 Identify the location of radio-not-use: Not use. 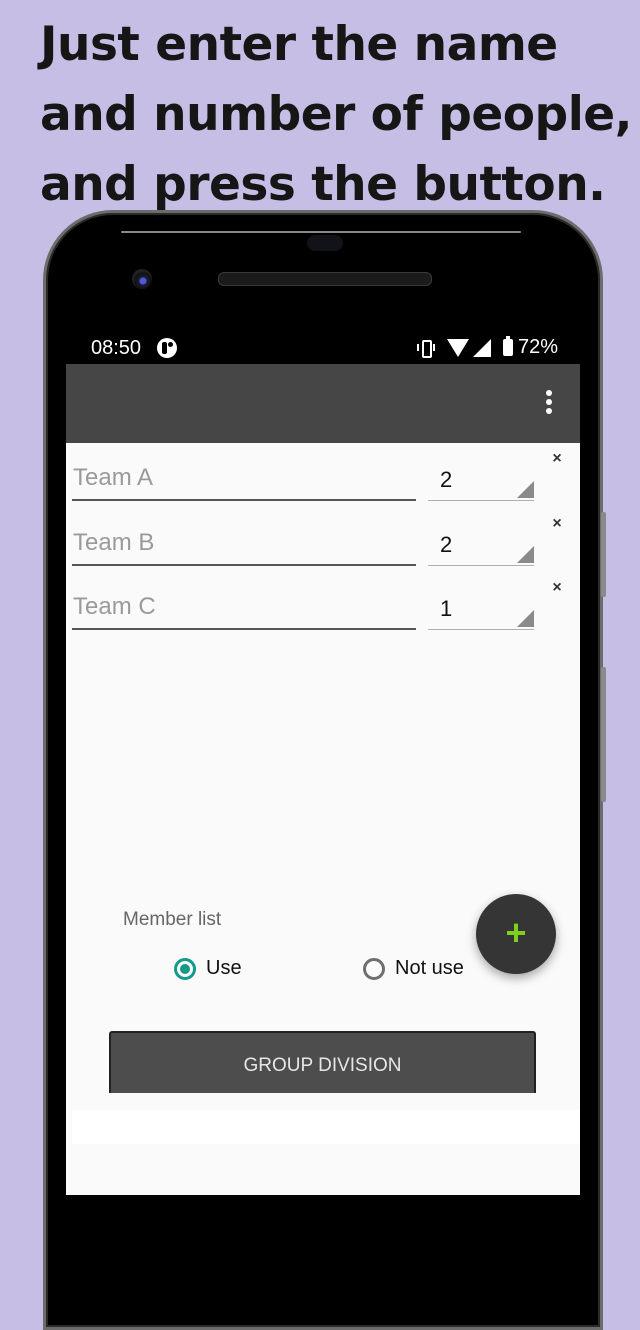
(413, 968).